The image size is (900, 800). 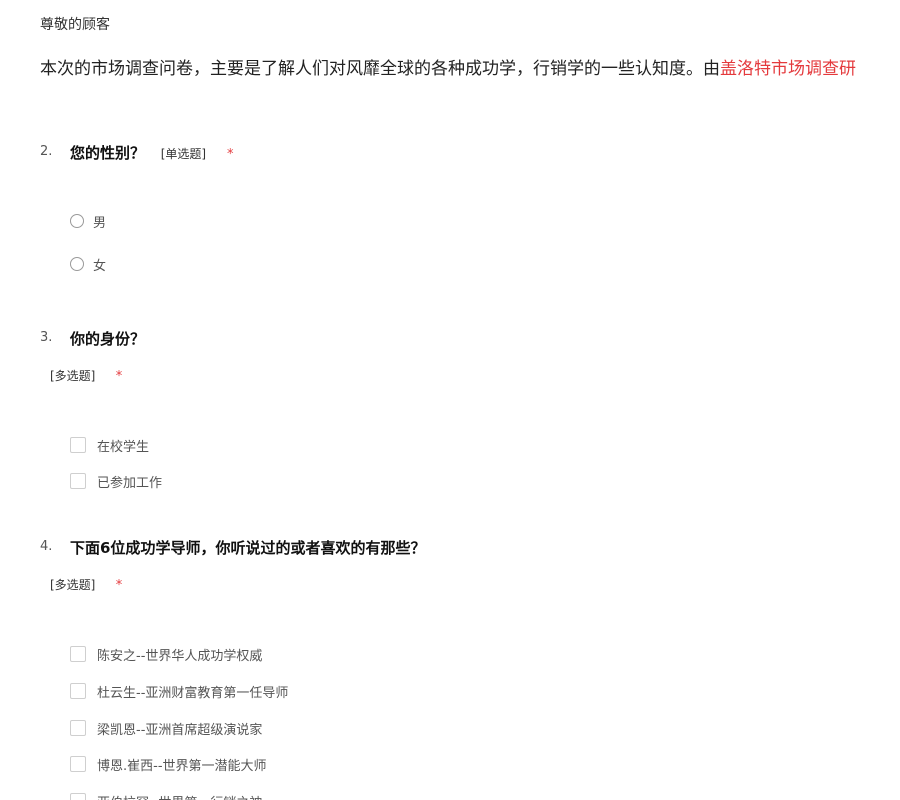 I want to click on checkbox-option-mentor-5: 亚伯拉罕--世界第一行销之神, so click(x=166, y=795).